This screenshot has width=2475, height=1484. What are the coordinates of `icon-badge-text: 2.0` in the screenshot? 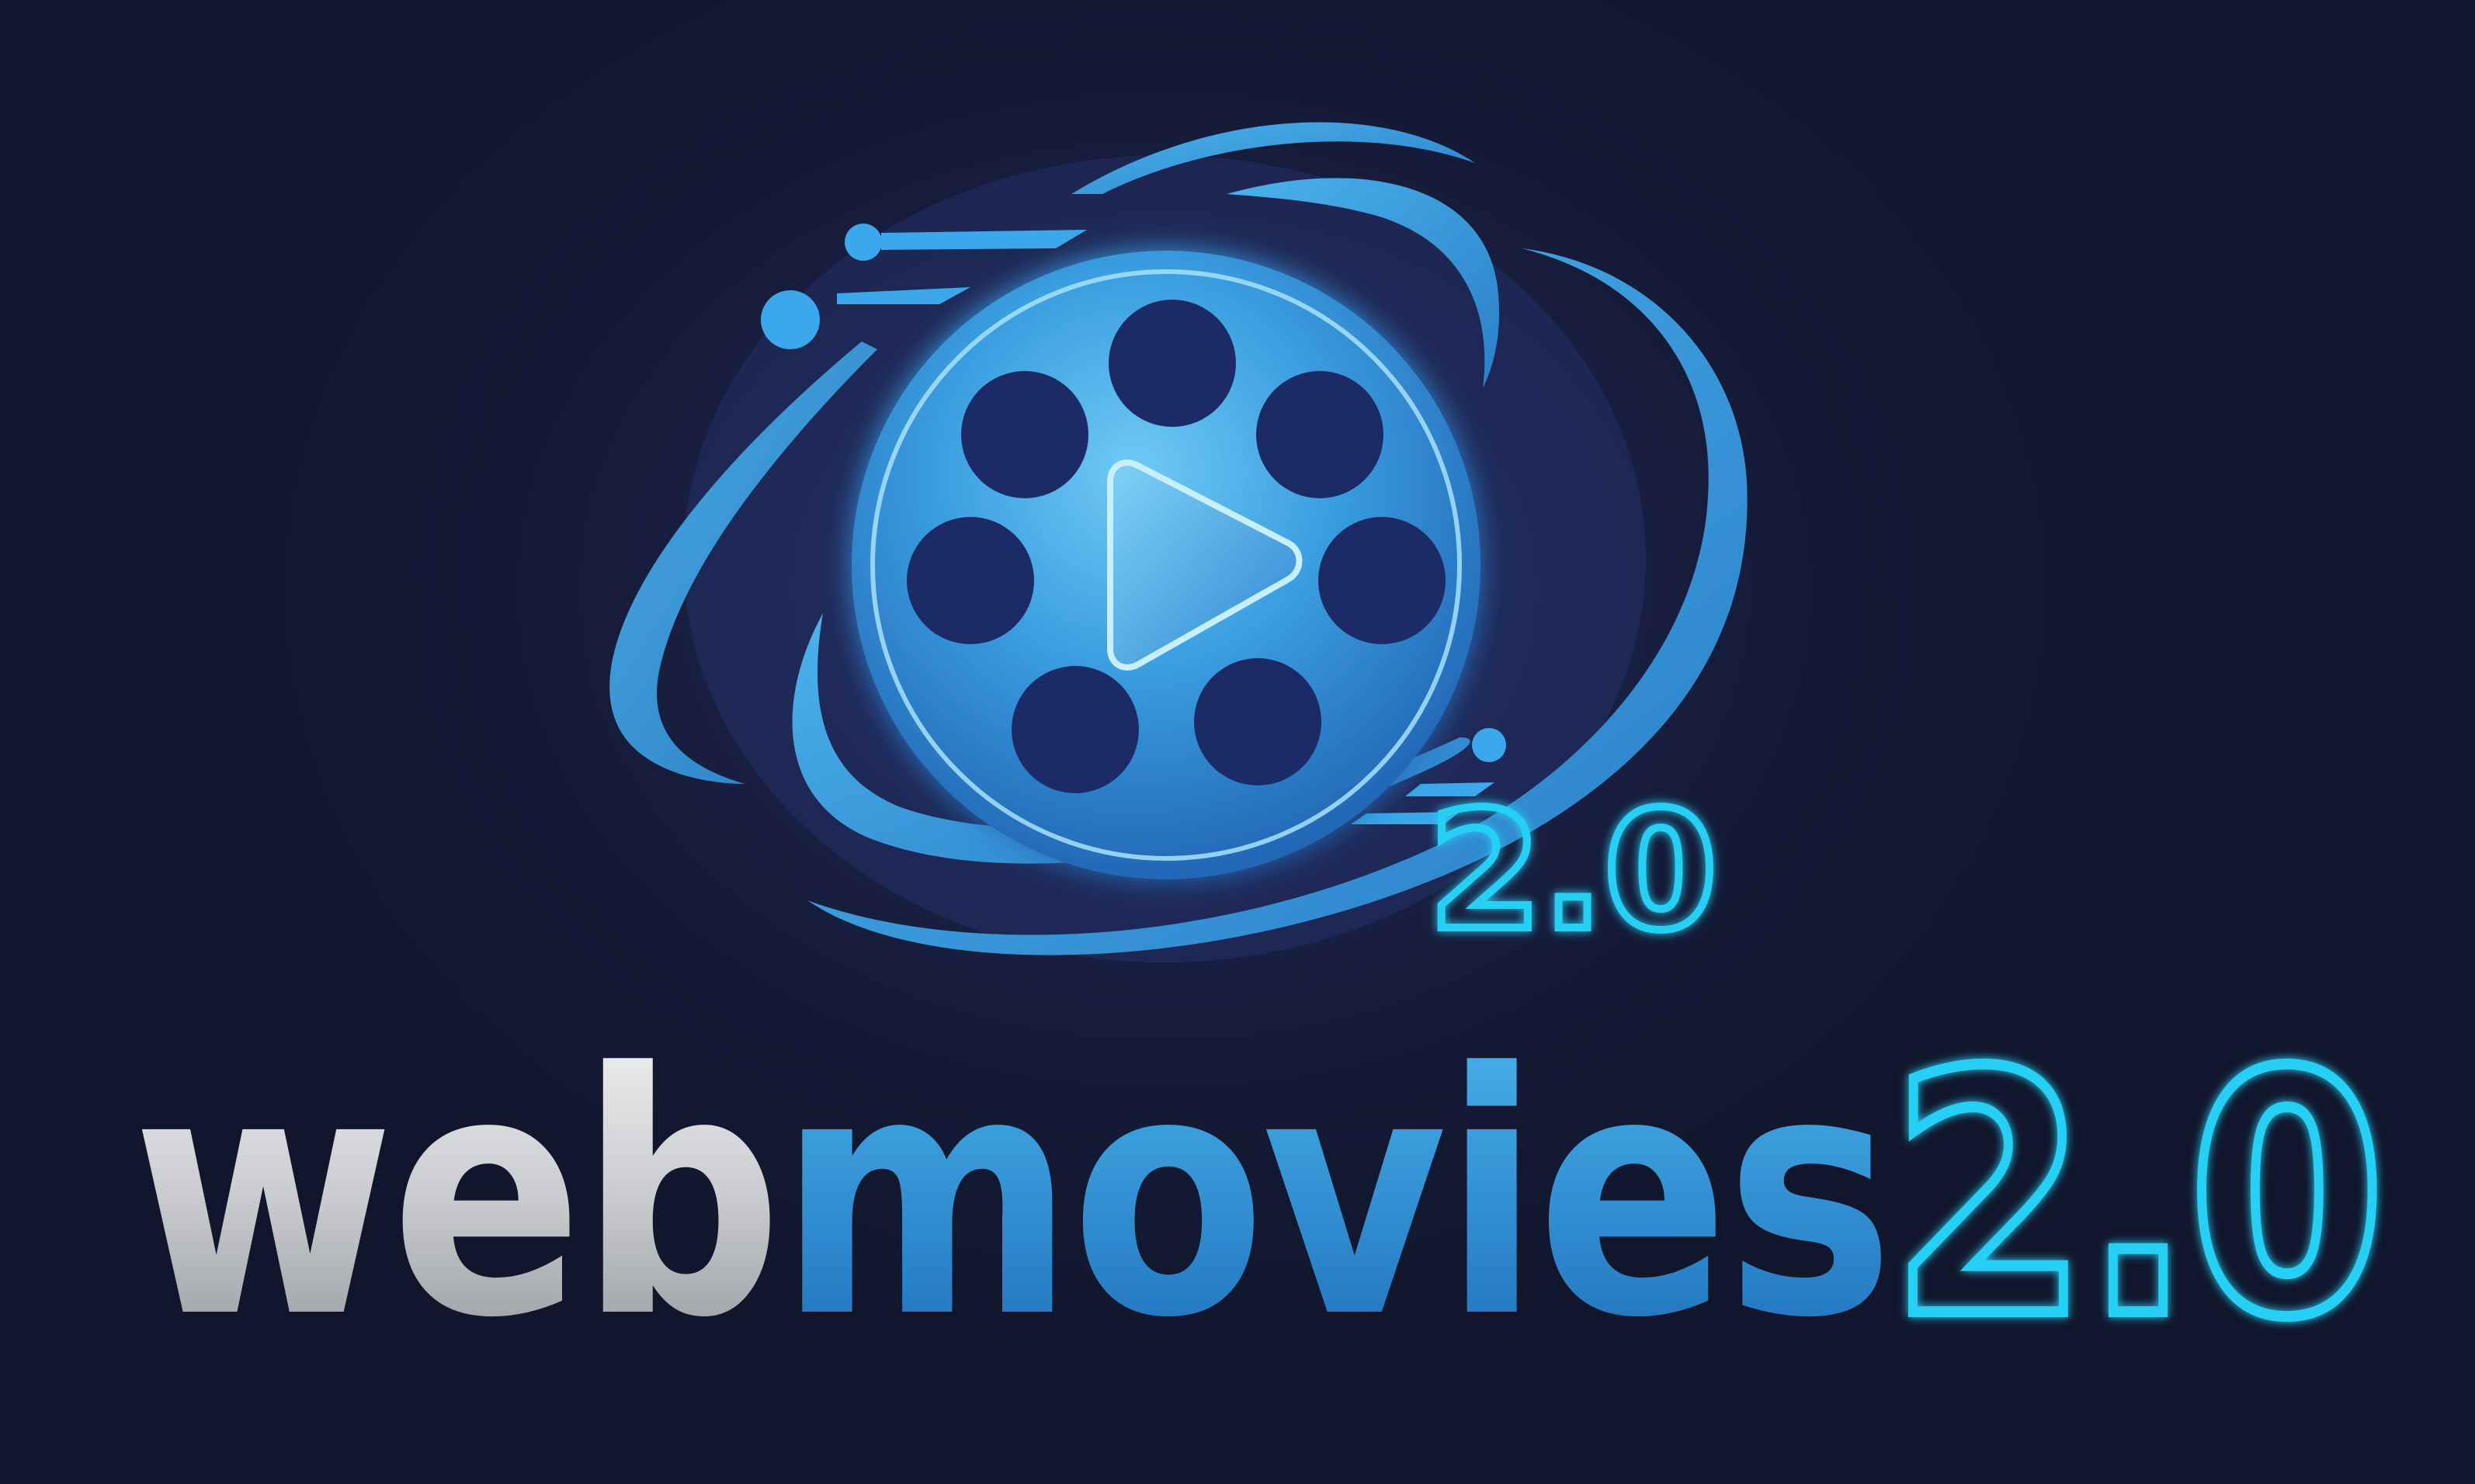 It's located at (1573, 871).